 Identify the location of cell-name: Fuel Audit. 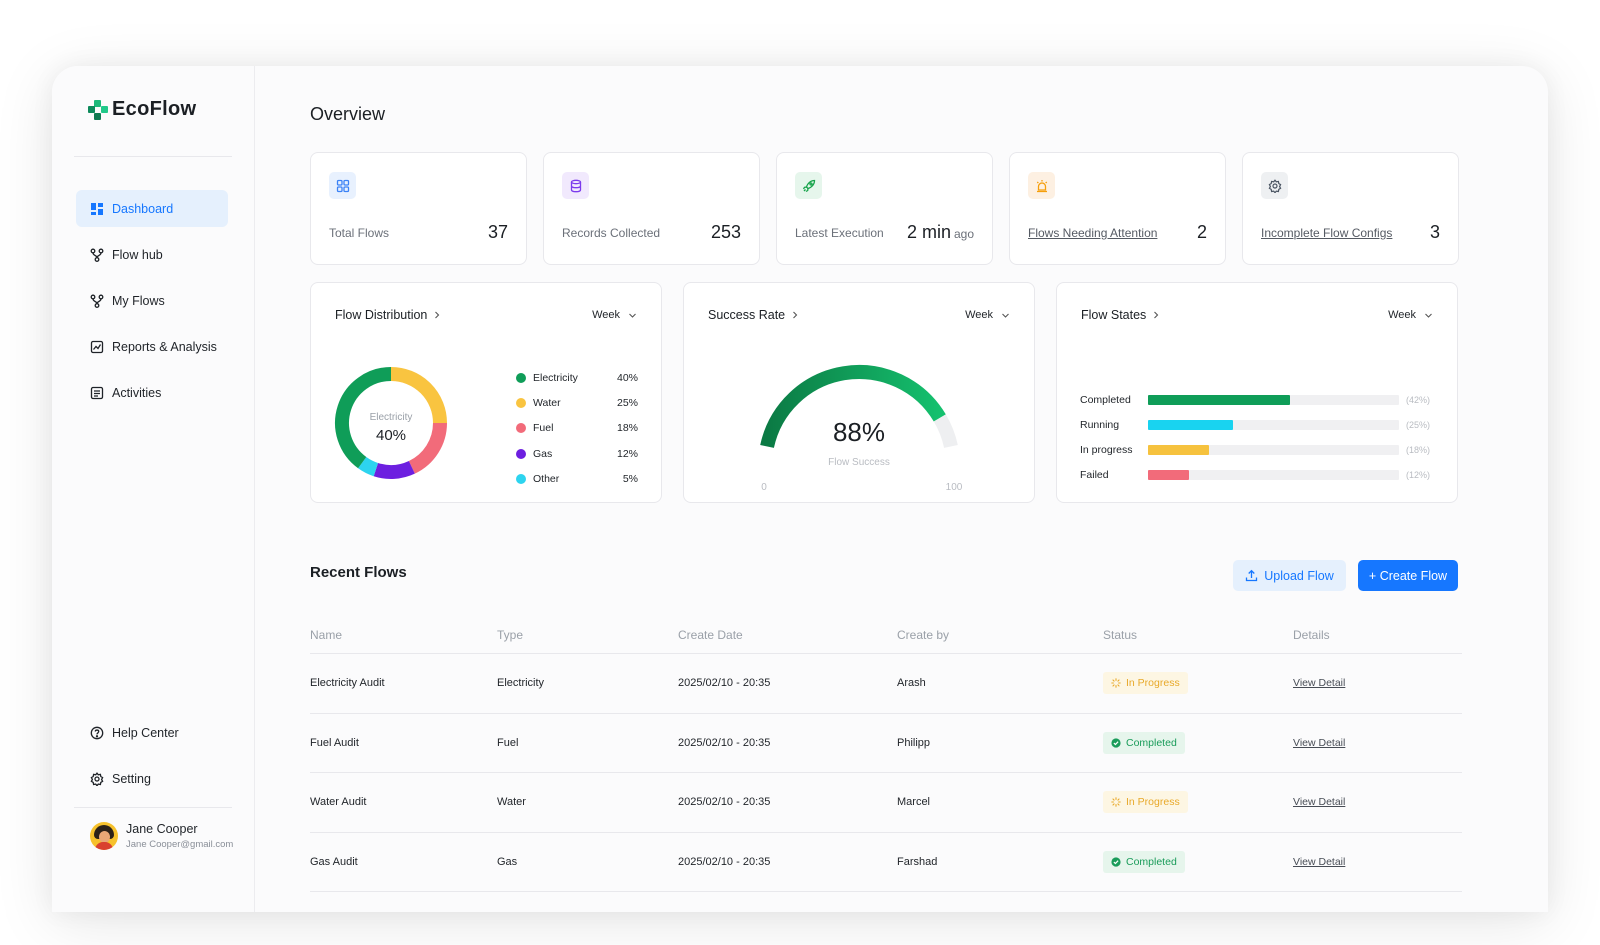
(334, 742).